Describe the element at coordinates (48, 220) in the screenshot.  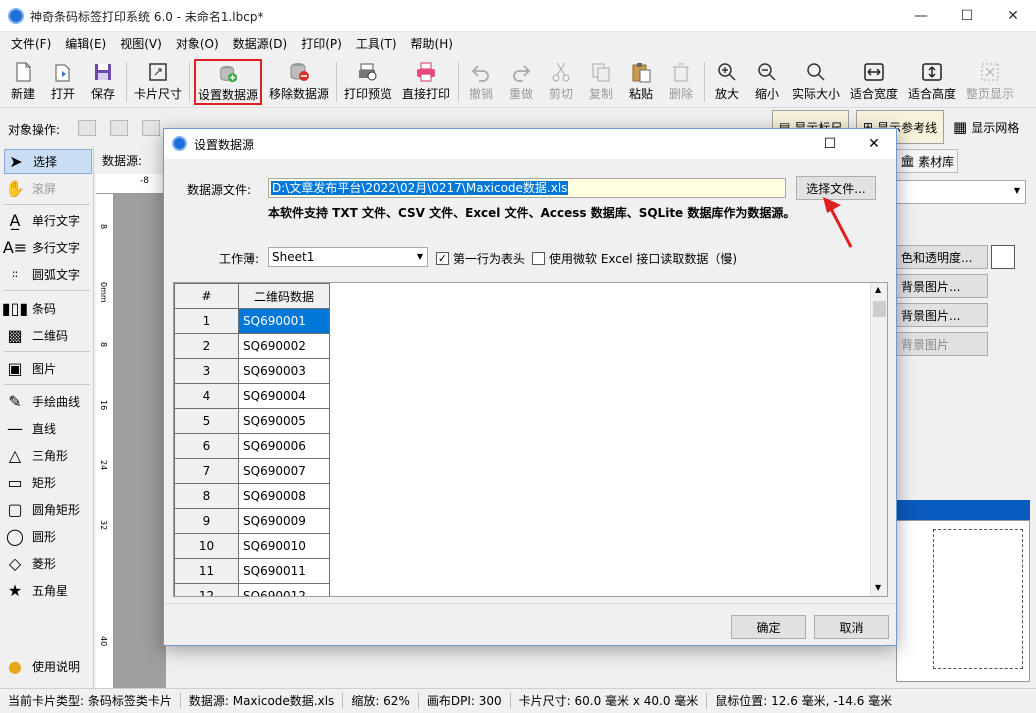
I see `tool-single-text: A̲ 单行文字` at that location.